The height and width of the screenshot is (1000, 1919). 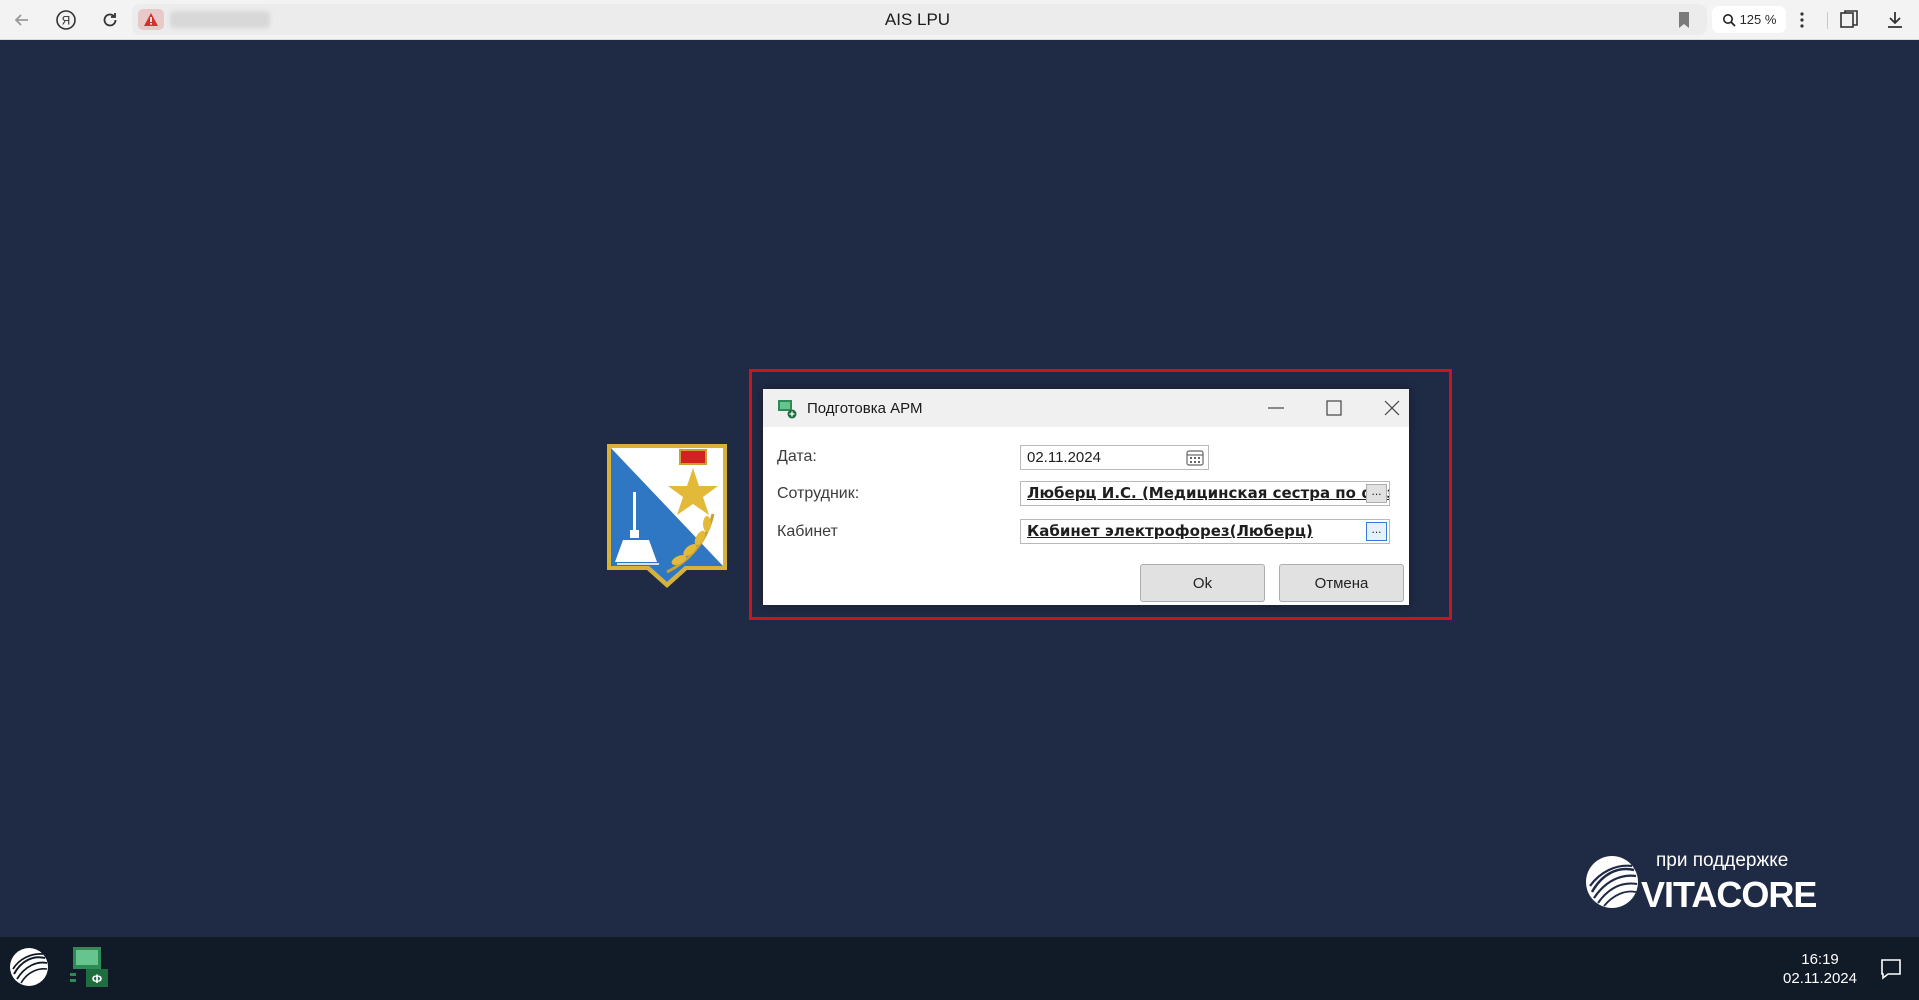 I want to click on zoom-indicator: 125 %, so click(x=1749, y=19).